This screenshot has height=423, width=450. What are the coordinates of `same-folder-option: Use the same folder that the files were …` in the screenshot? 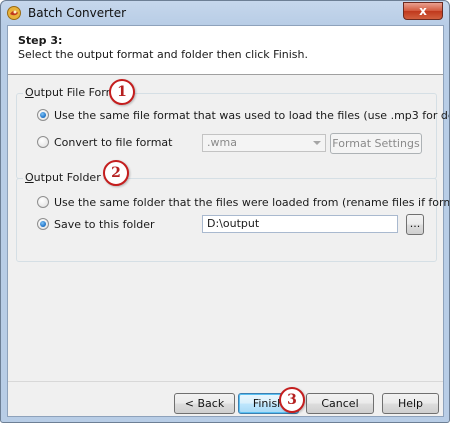 It's located at (243, 202).